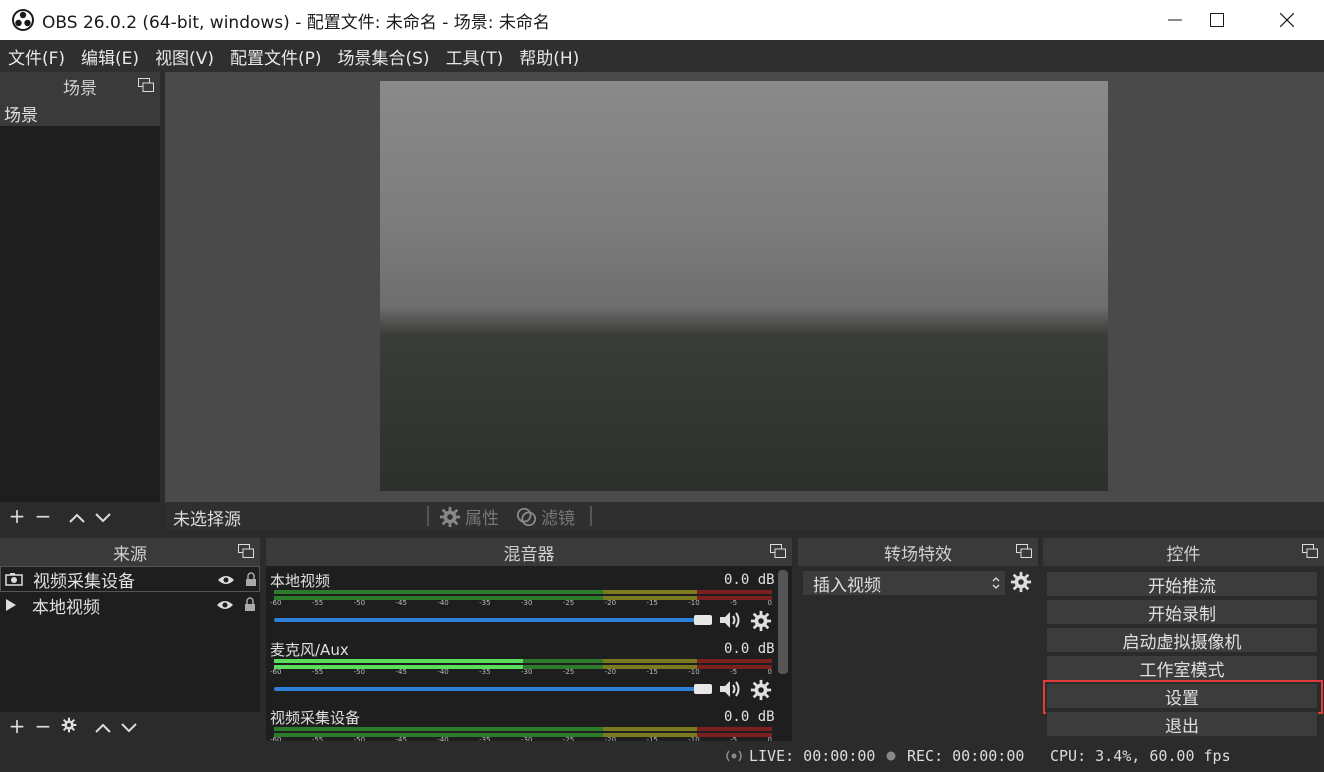 Image resolution: width=1324 pixels, height=772 pixels. I want to click on scale-tick-label: -55, so click(317, 603).